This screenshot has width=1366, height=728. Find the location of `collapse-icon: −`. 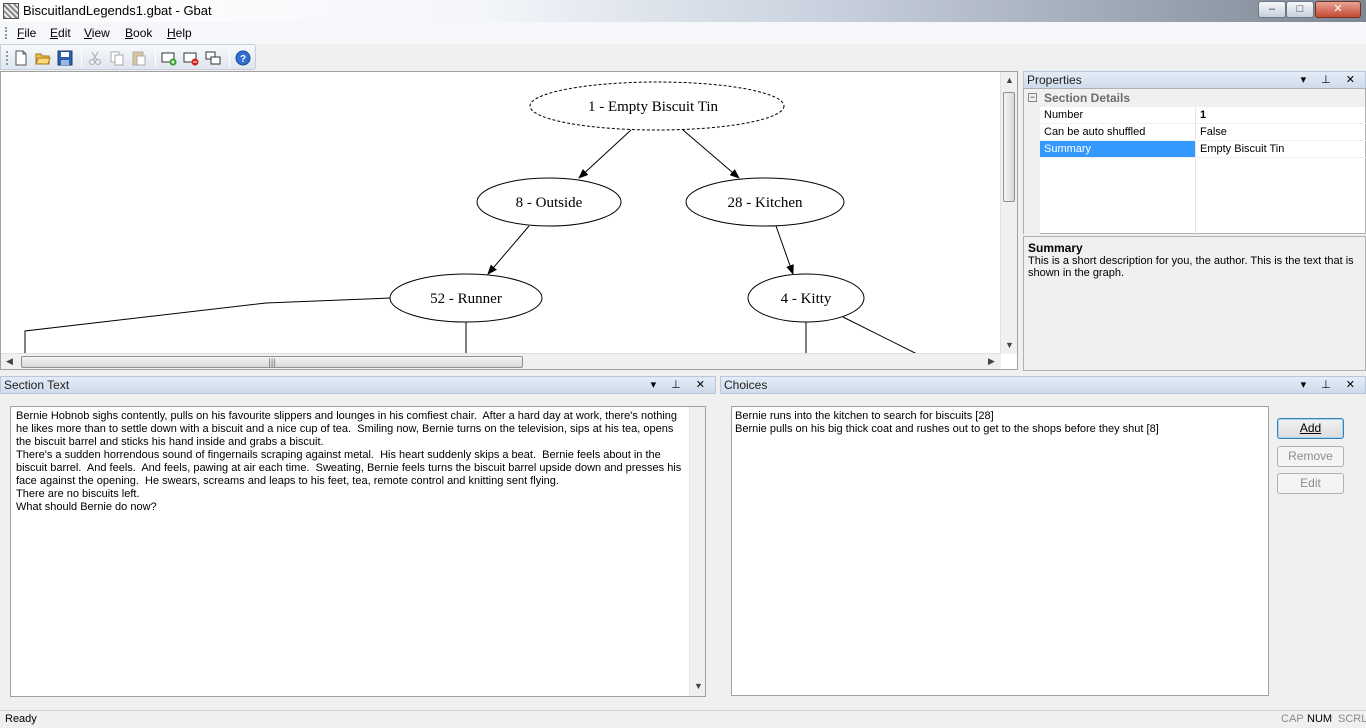

collapse-icon: − is located at coordinates (1032, 97).